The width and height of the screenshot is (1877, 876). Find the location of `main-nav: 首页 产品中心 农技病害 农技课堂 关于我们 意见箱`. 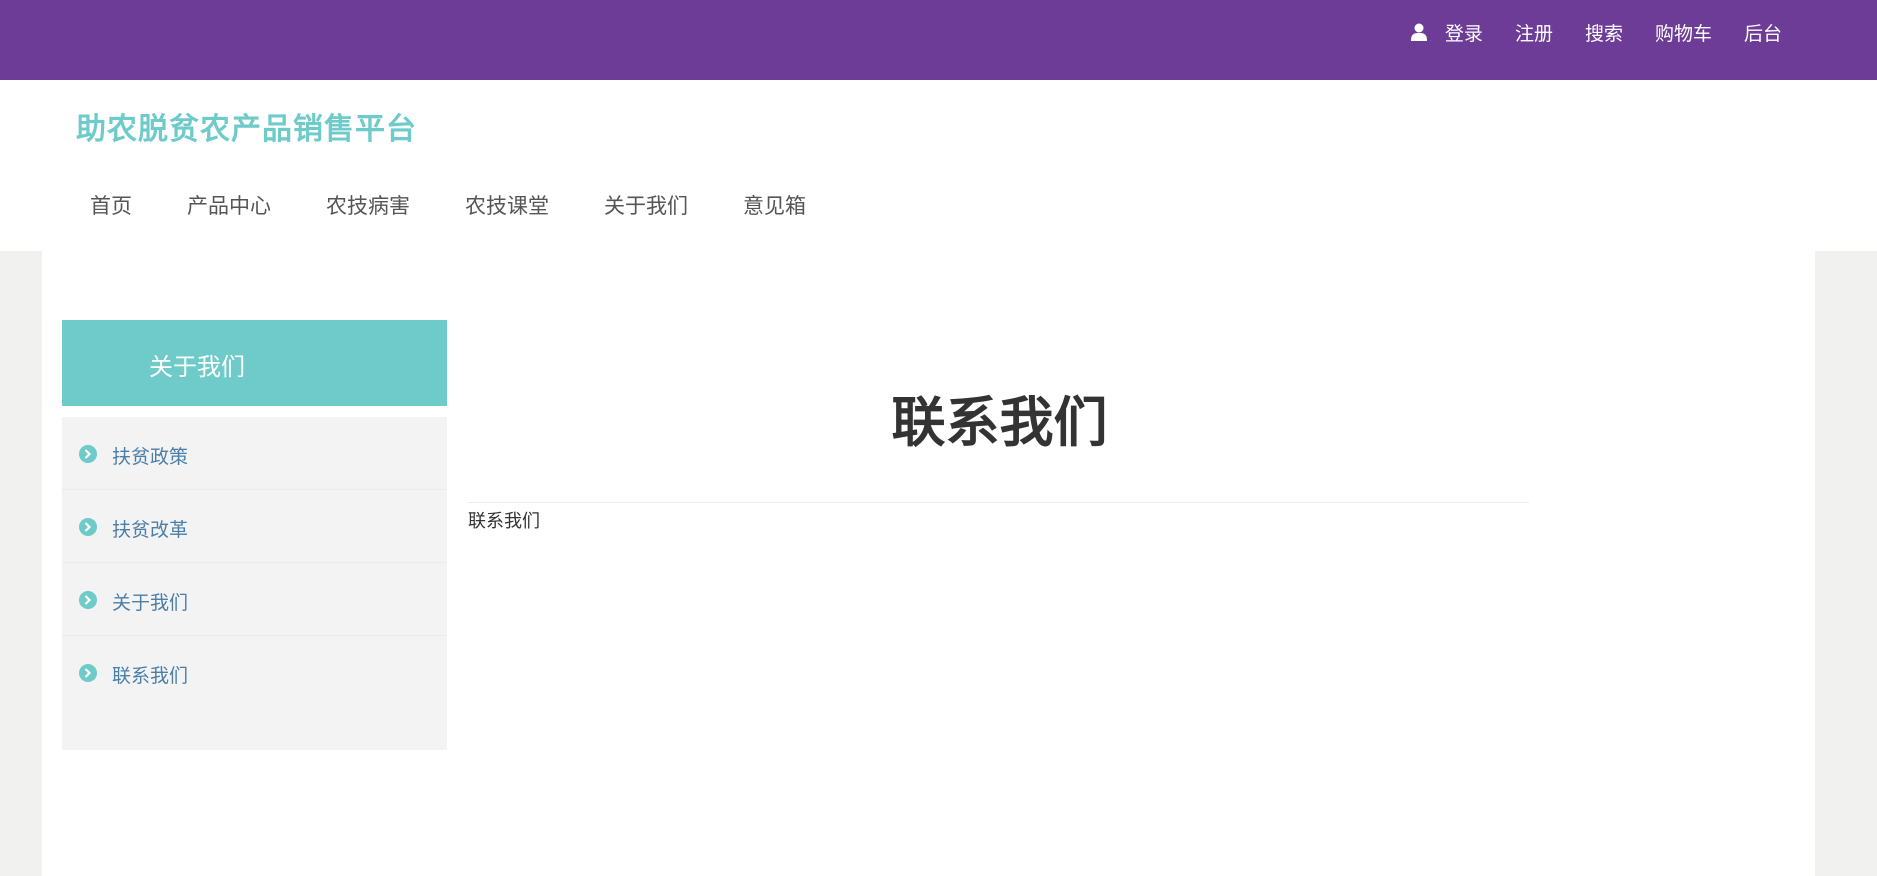

main-nav: 首页 产品中心 农技病害 农技课堂 关于我们 意见箱 is located at coordinates (475, 205).